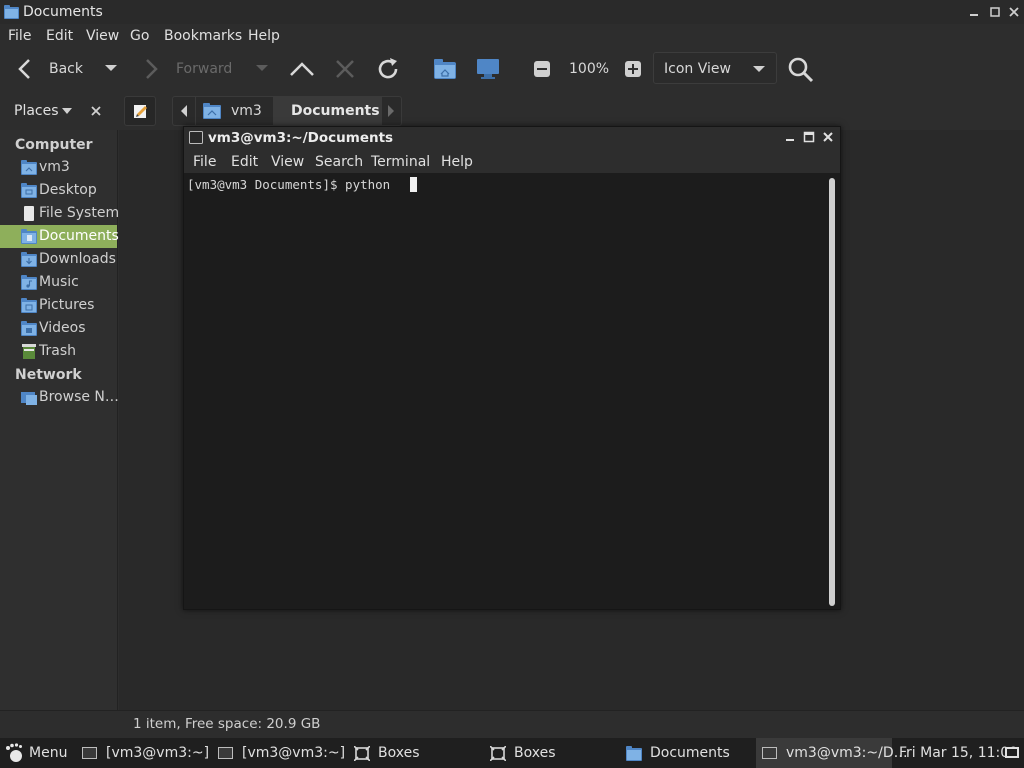  I want to click on breadcrumb-right-arrow-icon, so click(391, 111).